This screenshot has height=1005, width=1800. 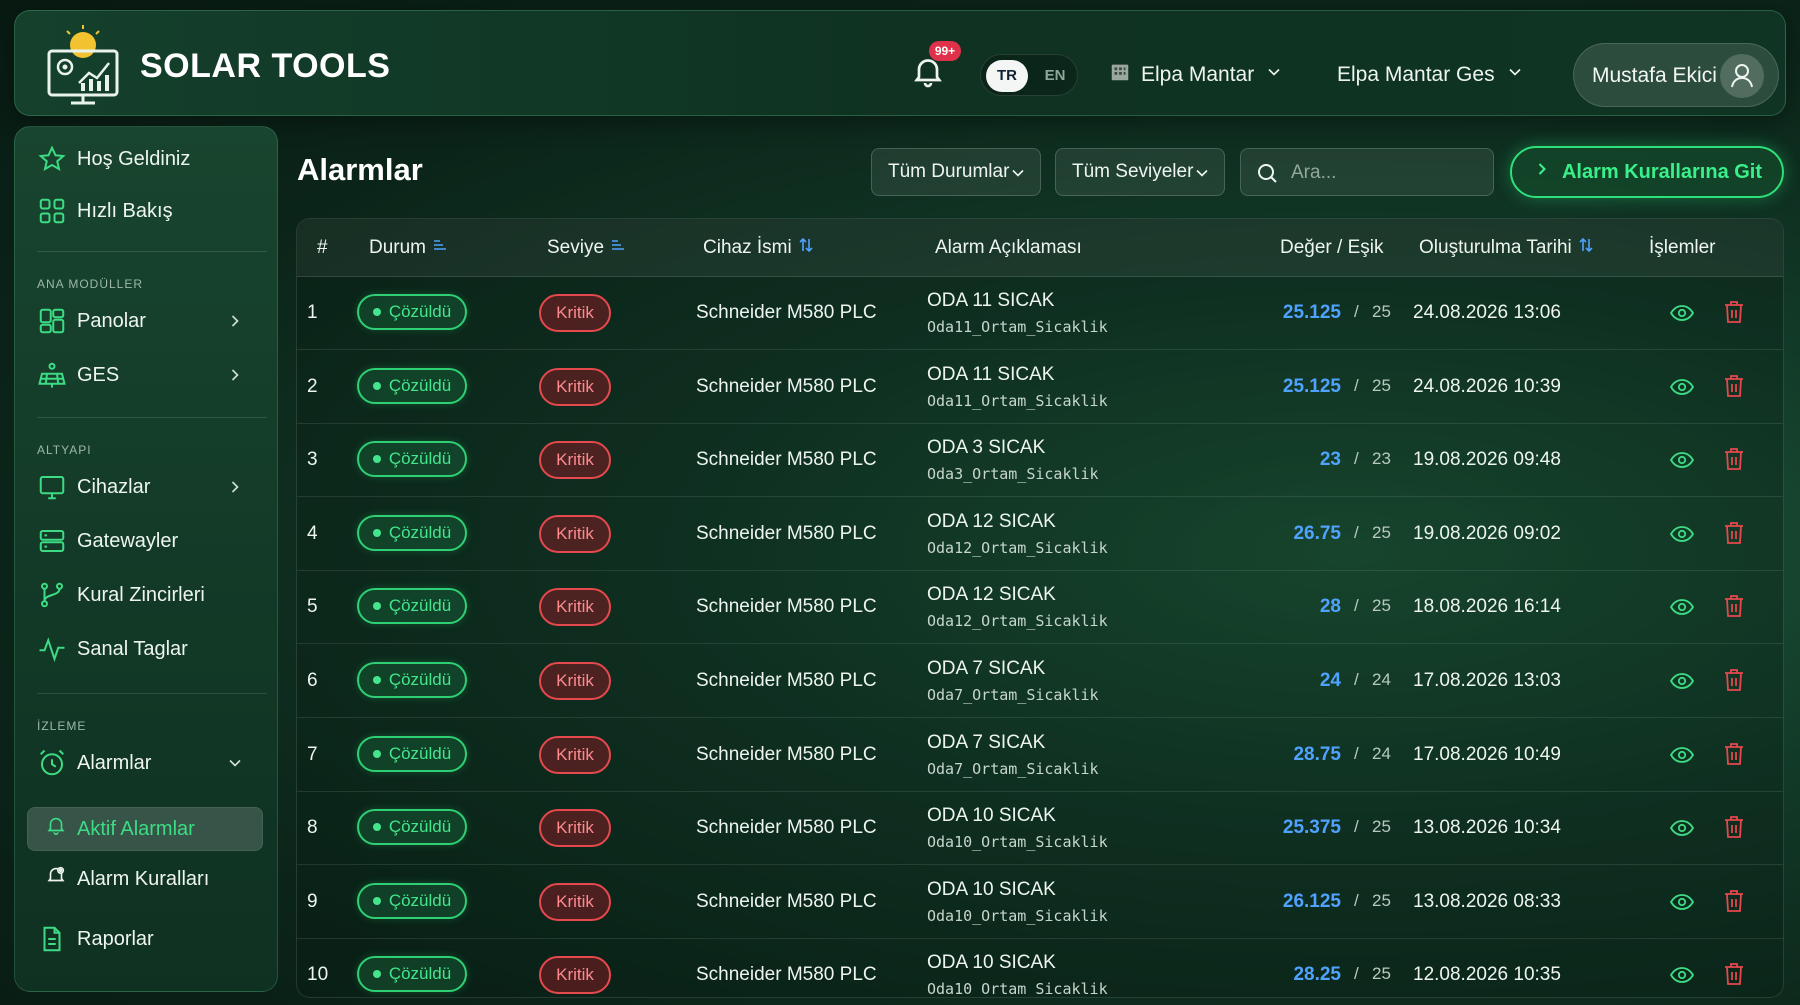 I want to click on server-icon, so click(x=52, y=541).